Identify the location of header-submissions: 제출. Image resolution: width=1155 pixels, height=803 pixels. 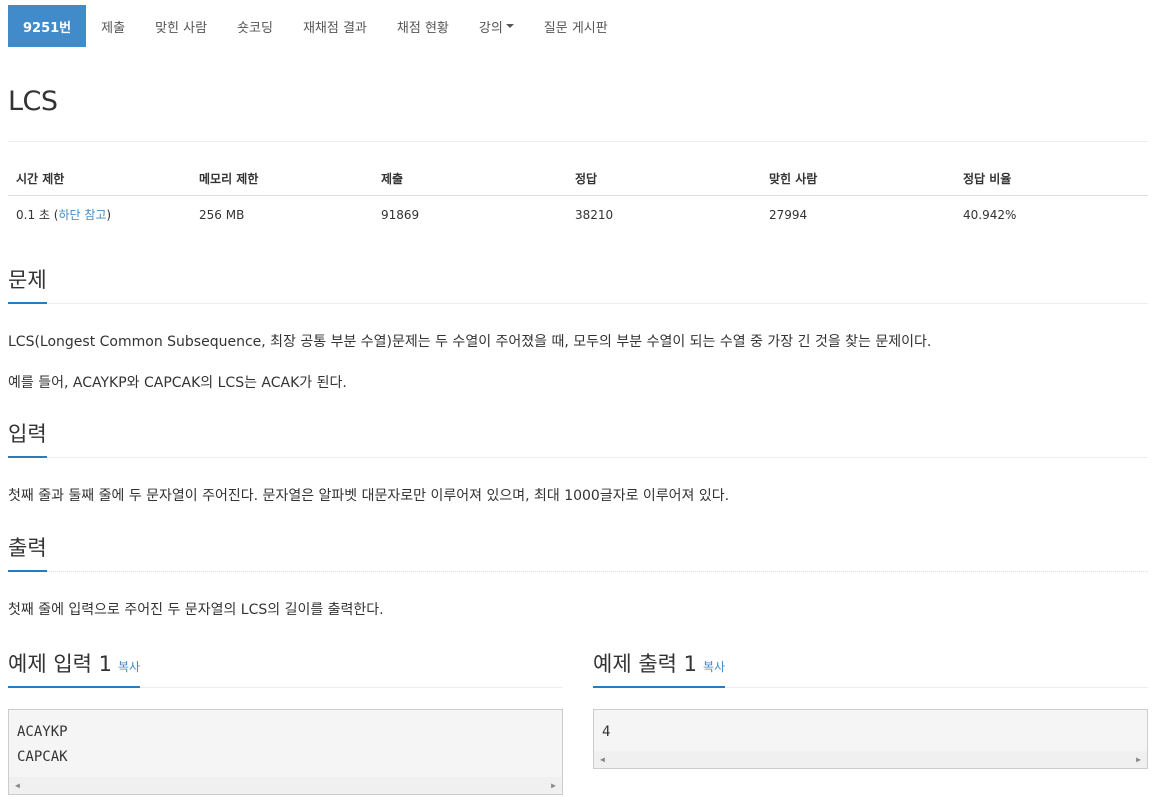
(470, 179).